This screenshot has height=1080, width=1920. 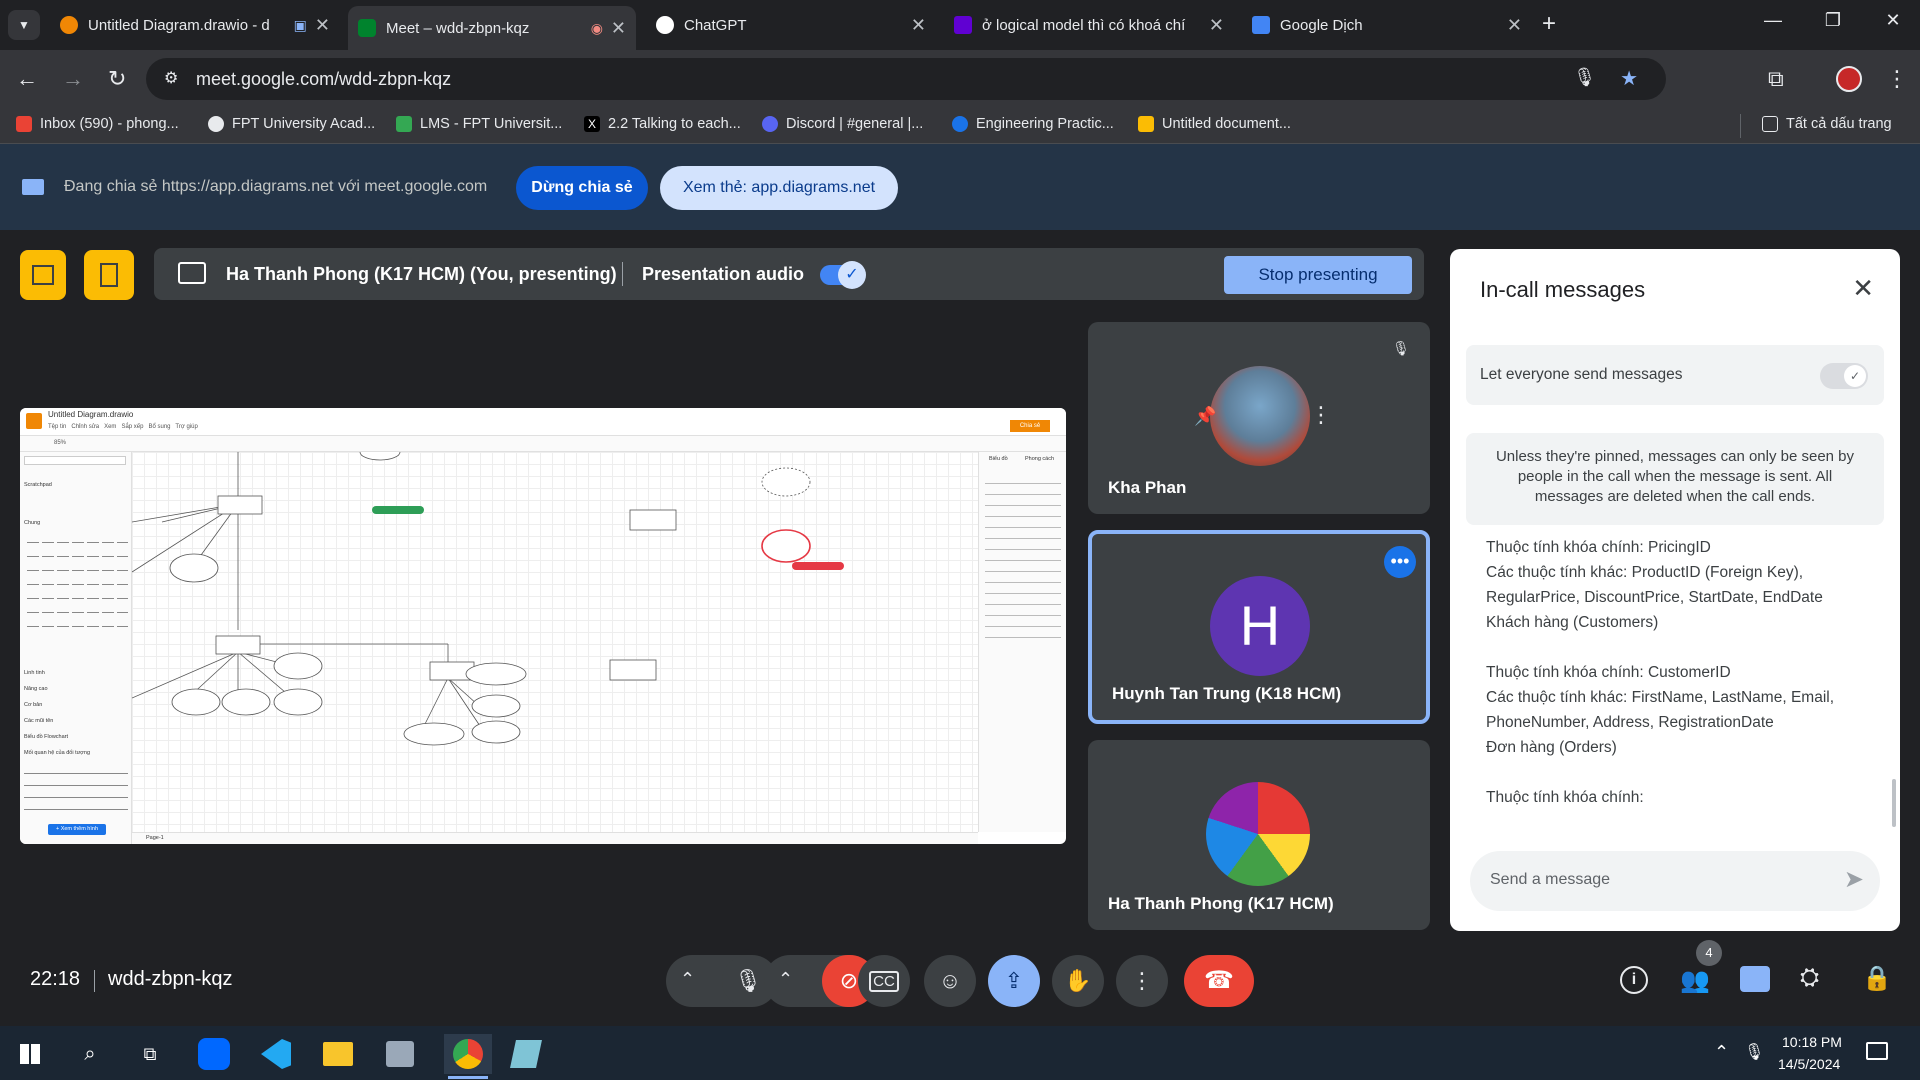 I want to click on shape-search, so click(x=75, y=460).